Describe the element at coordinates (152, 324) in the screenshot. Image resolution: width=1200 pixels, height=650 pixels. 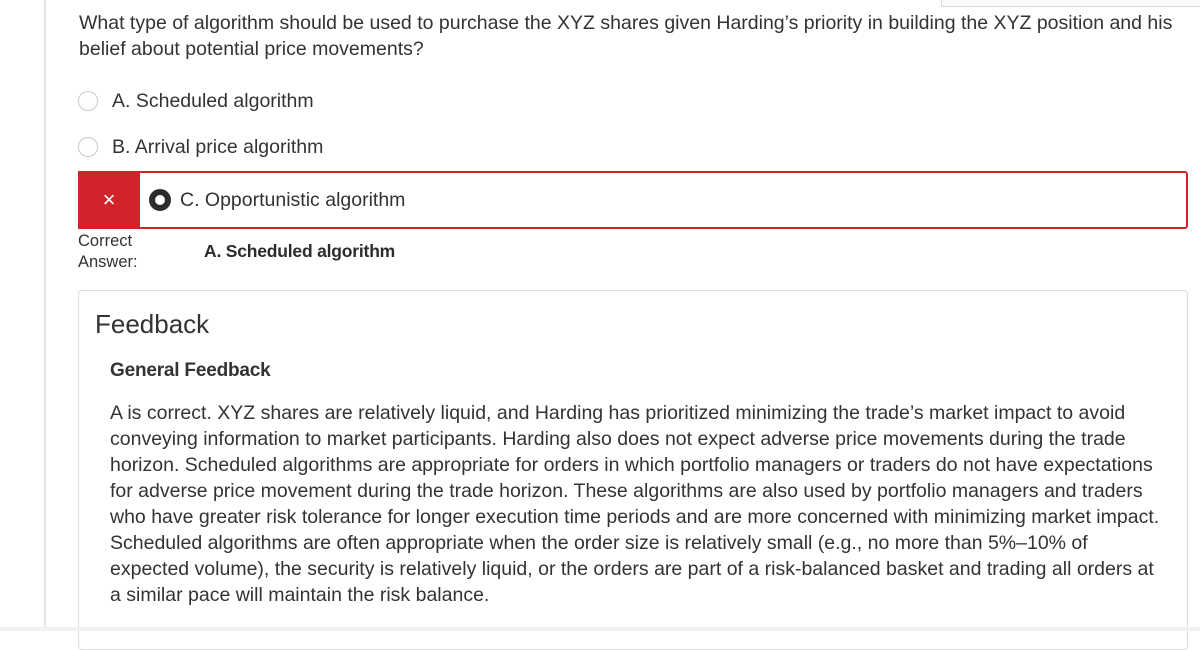
I see `feedback-title: Feedback` at that location.